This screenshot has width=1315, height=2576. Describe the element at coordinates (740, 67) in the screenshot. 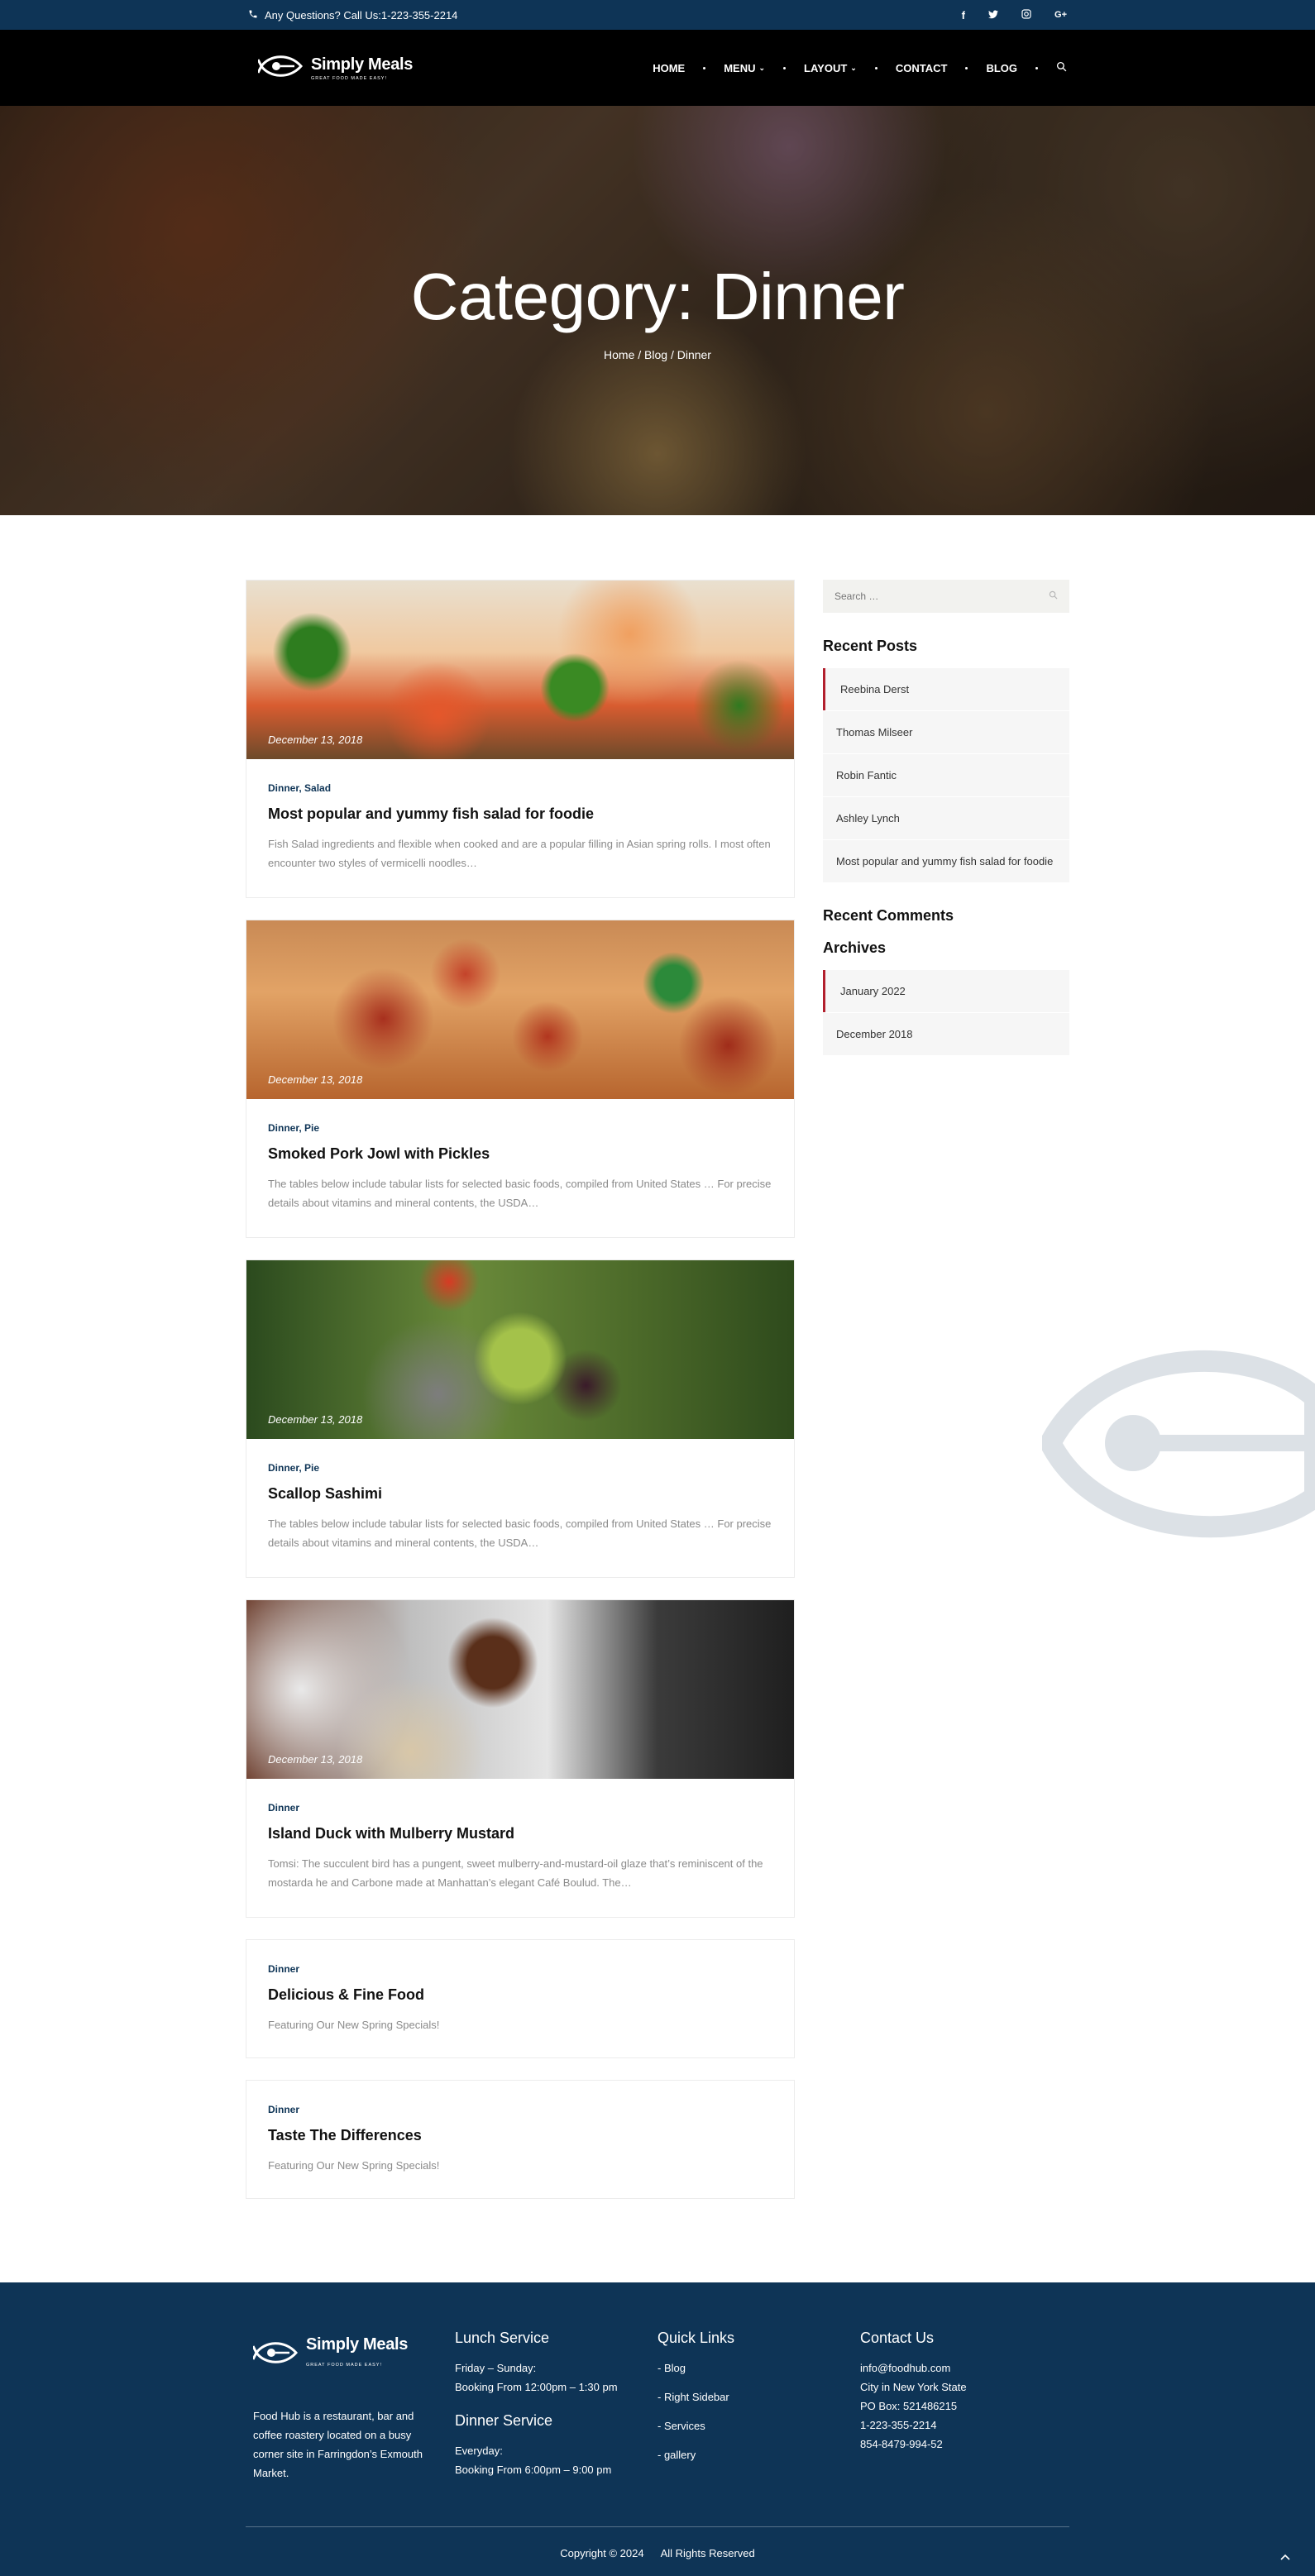

I see `nav-menu-label: MENU` at that location.